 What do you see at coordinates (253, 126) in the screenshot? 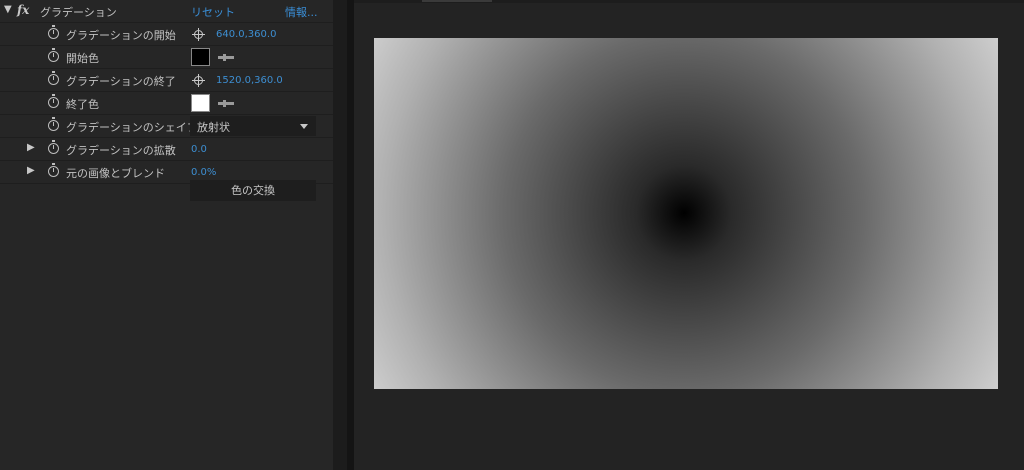
I see `gradient-shape-select: 放射状` at bounding box center [253, 126].